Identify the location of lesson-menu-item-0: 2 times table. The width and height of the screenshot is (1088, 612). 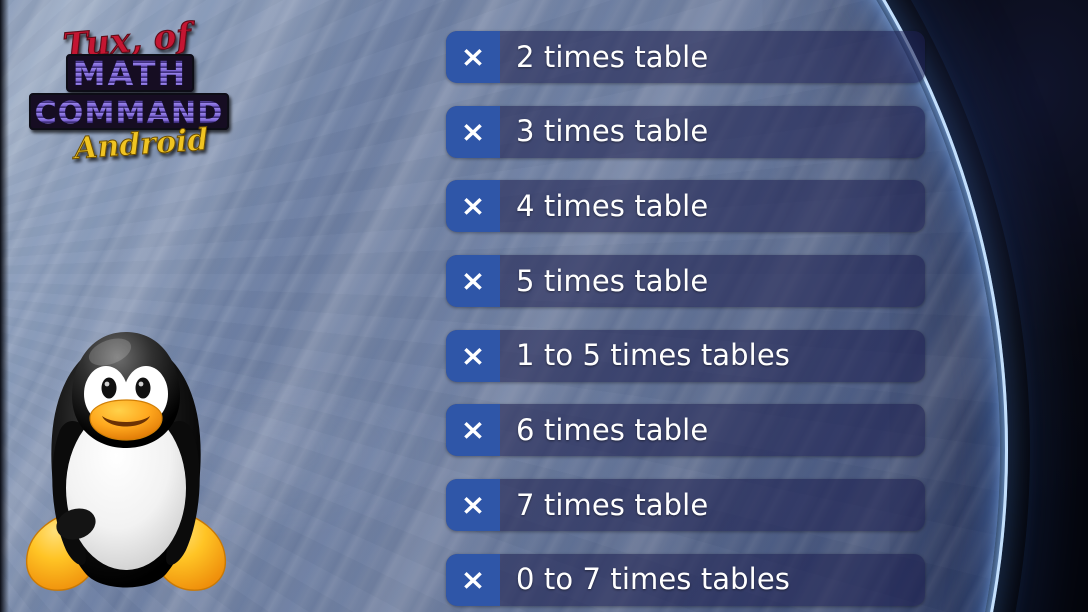
(685, 57).